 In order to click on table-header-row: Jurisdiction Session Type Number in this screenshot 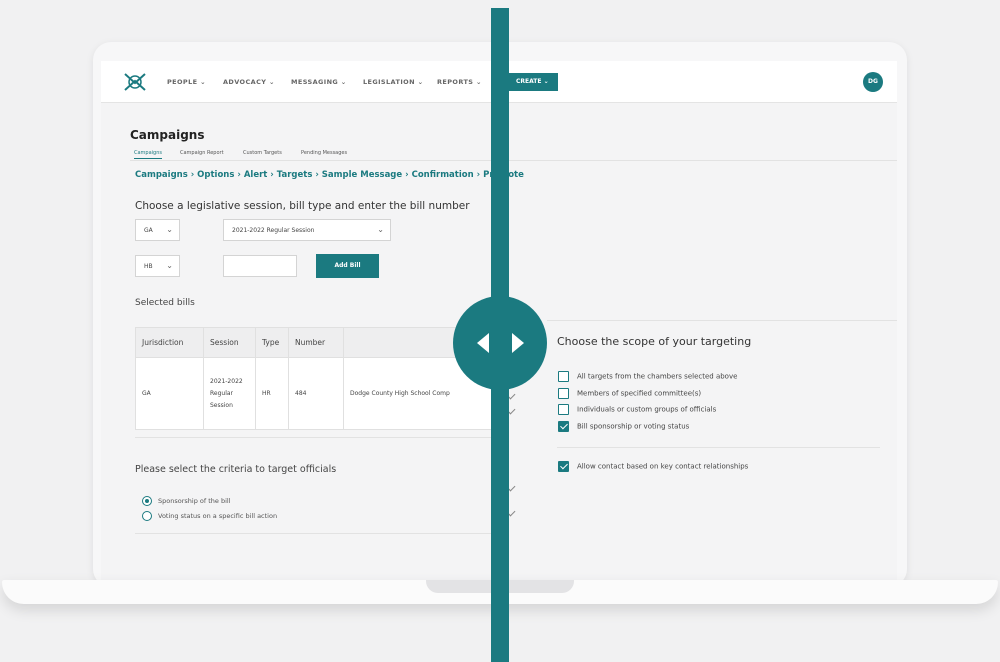, I will do `click(314, 342)`.